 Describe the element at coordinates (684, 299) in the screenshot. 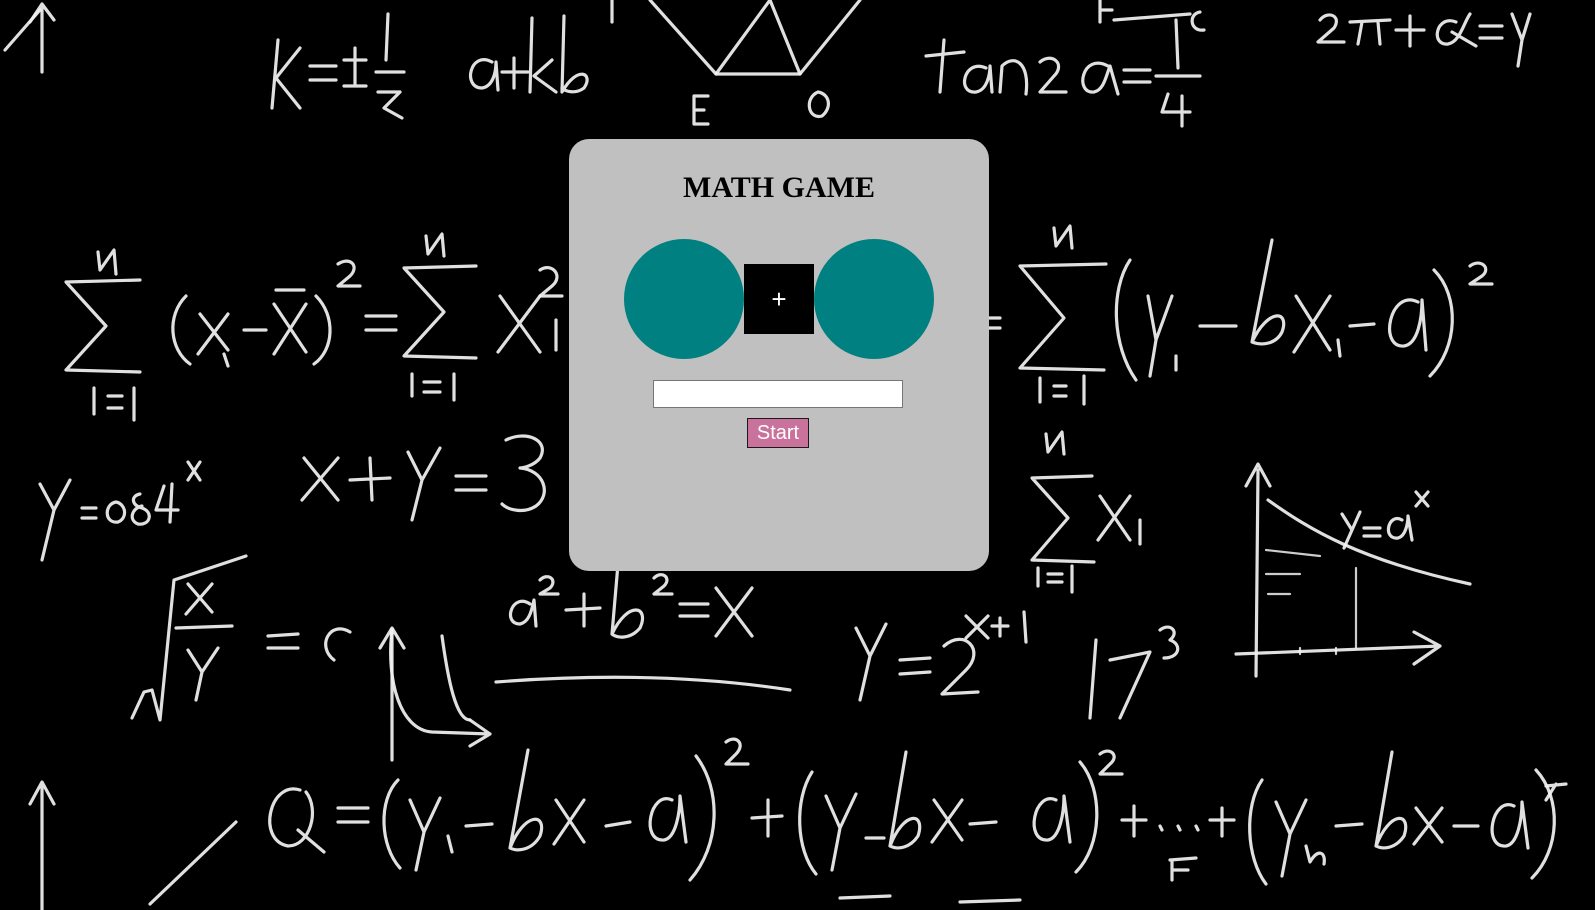

I see `left-operand-circle` at that location.